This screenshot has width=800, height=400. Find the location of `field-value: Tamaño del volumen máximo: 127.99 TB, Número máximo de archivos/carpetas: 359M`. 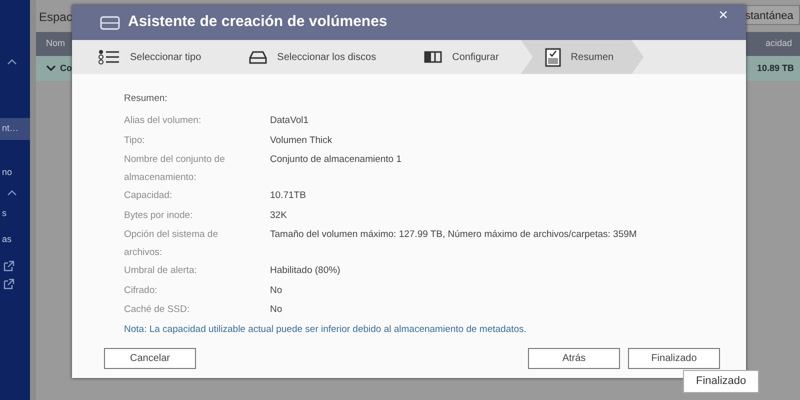

field-value: Tamaño del volumen máximo: 127.99 TB, Número máximo de archivos/carpetas: 359M is located at coordinates (454, 235).